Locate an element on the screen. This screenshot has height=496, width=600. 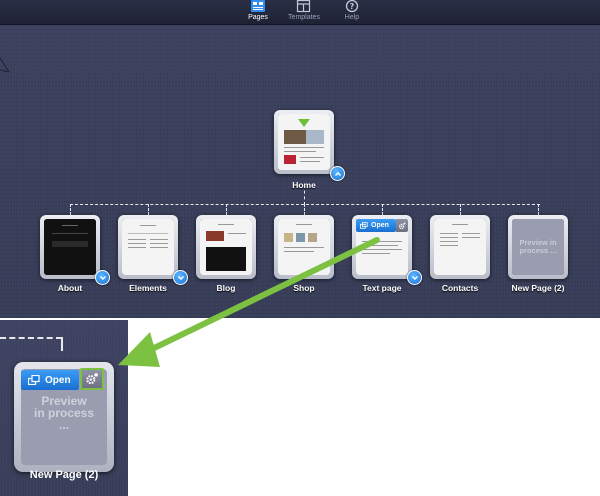
templates-tab: Templates is located at coordinates (304, 12).